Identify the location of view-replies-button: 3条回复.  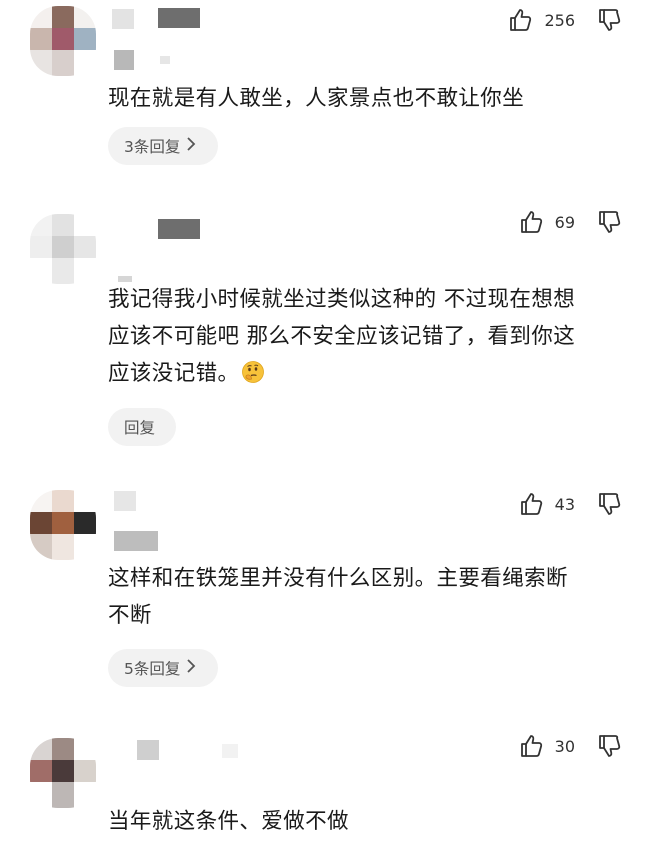
(163, 146).